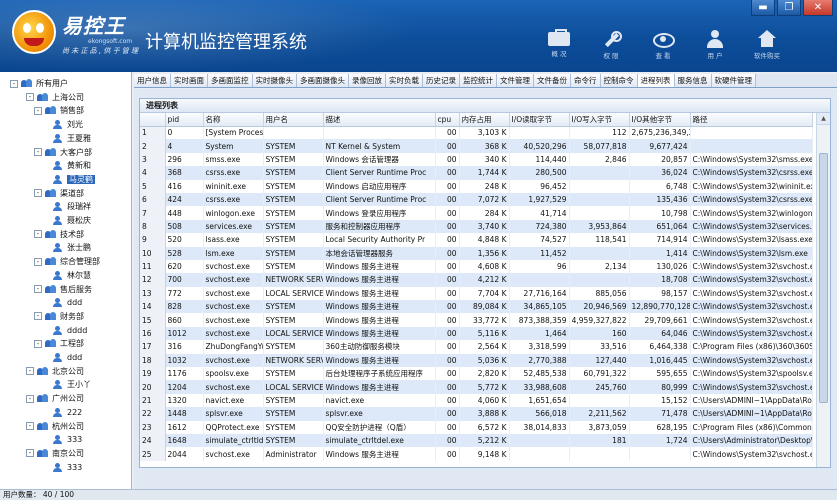 This screenshot has height=500, width=837. What do you see at coordinates (233, 120) in the screenshot?
I see `column-header: 名称` at bounding box center [233, 120].